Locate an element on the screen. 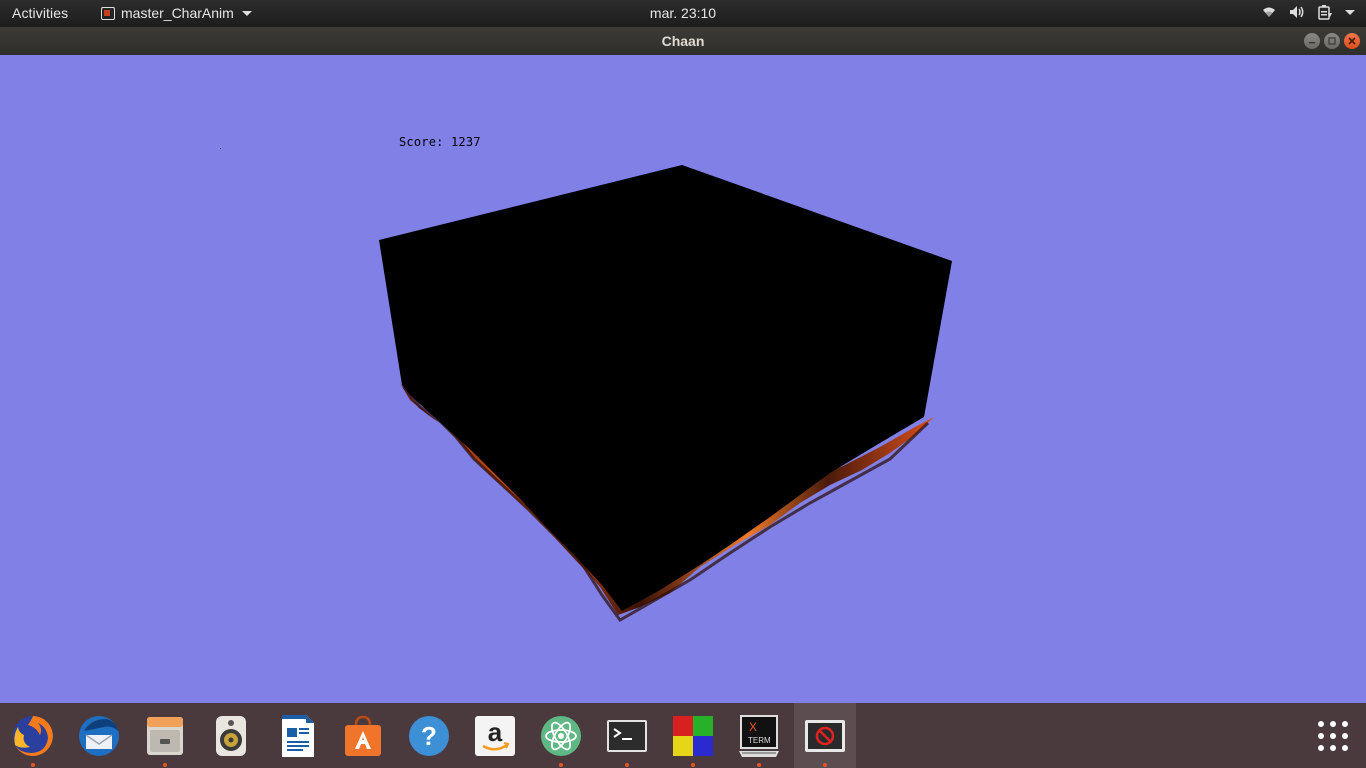  volume-icon is located at coordinates (1297, 12).